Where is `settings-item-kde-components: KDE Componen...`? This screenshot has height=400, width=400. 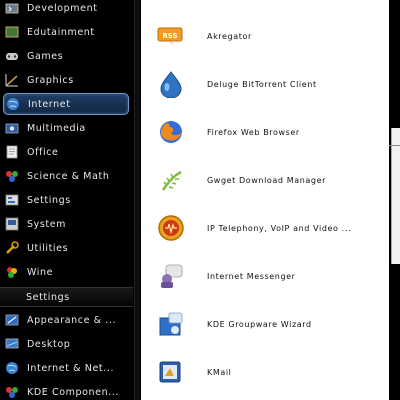 settings-item-kde-components: KDE Componen... is located at coordinates (66, 390).